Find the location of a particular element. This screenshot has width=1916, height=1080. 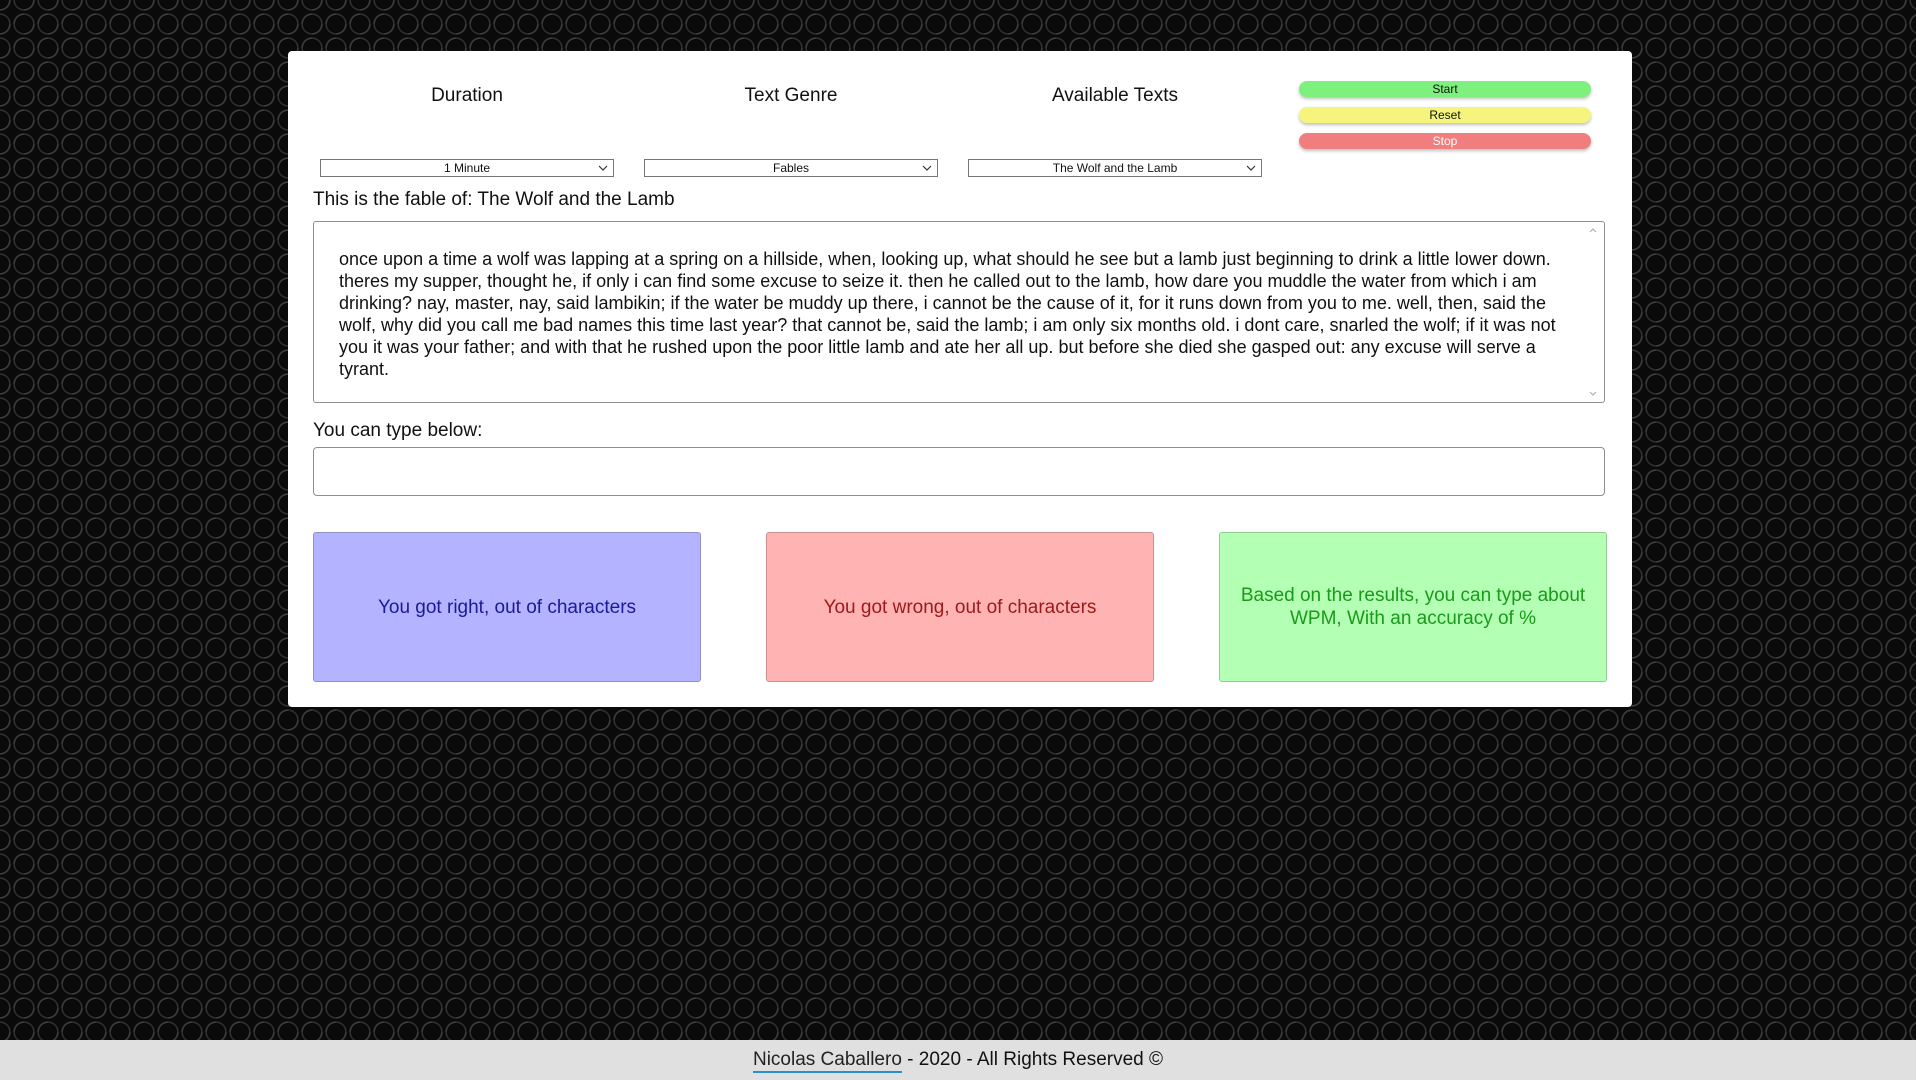

start-button: Start is located at coordinates (1445, 89).